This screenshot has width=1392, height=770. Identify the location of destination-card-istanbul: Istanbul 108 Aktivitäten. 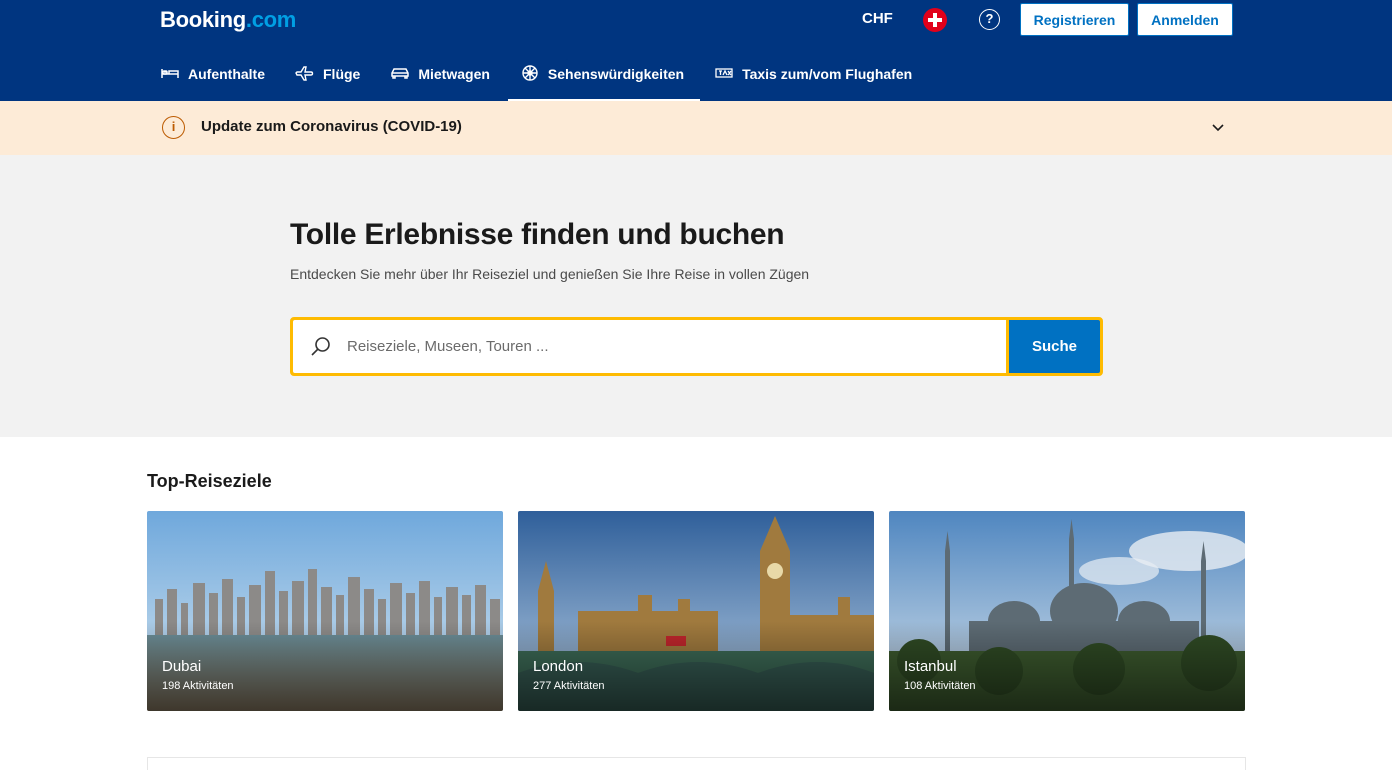
(1067, 611).